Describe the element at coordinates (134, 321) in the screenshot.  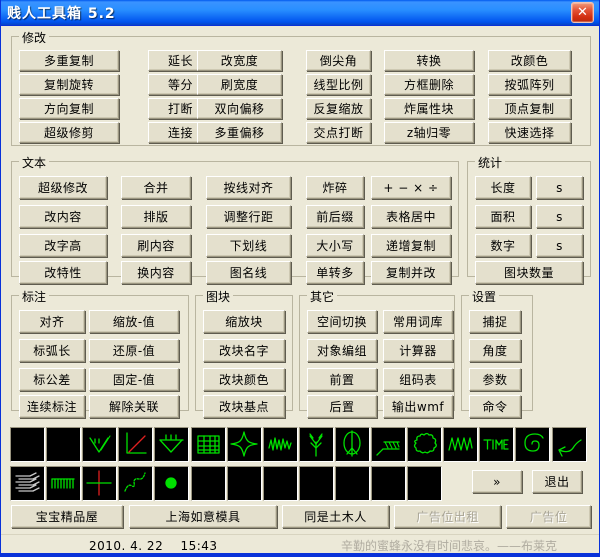
I see `annotation-button-缩放-值: 缩放-值` at that location.